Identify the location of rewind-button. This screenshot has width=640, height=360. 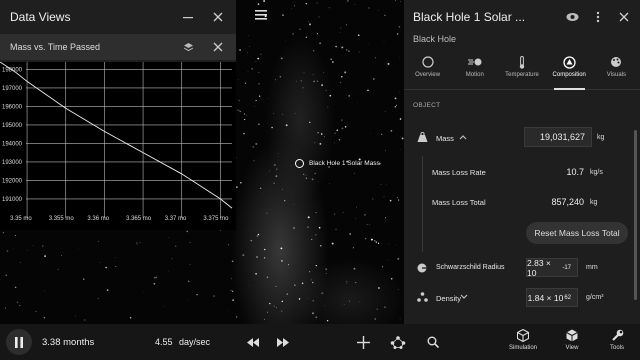
(253, 342).